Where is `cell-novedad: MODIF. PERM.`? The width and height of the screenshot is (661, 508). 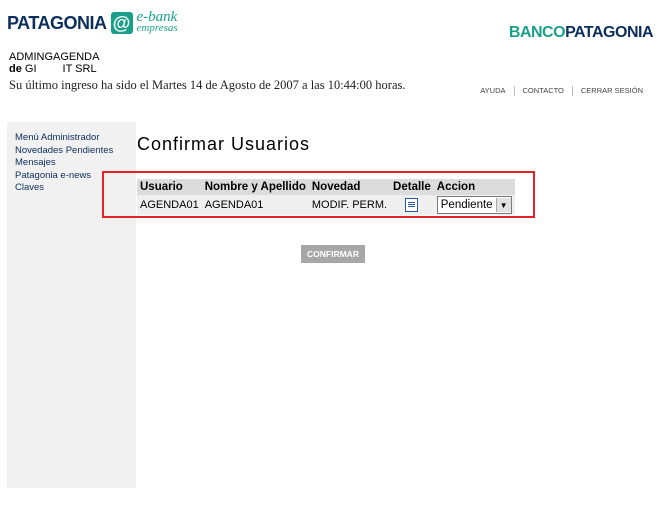
cell-novedad: MODIF. PERM. is located at coordinates (349, 205).